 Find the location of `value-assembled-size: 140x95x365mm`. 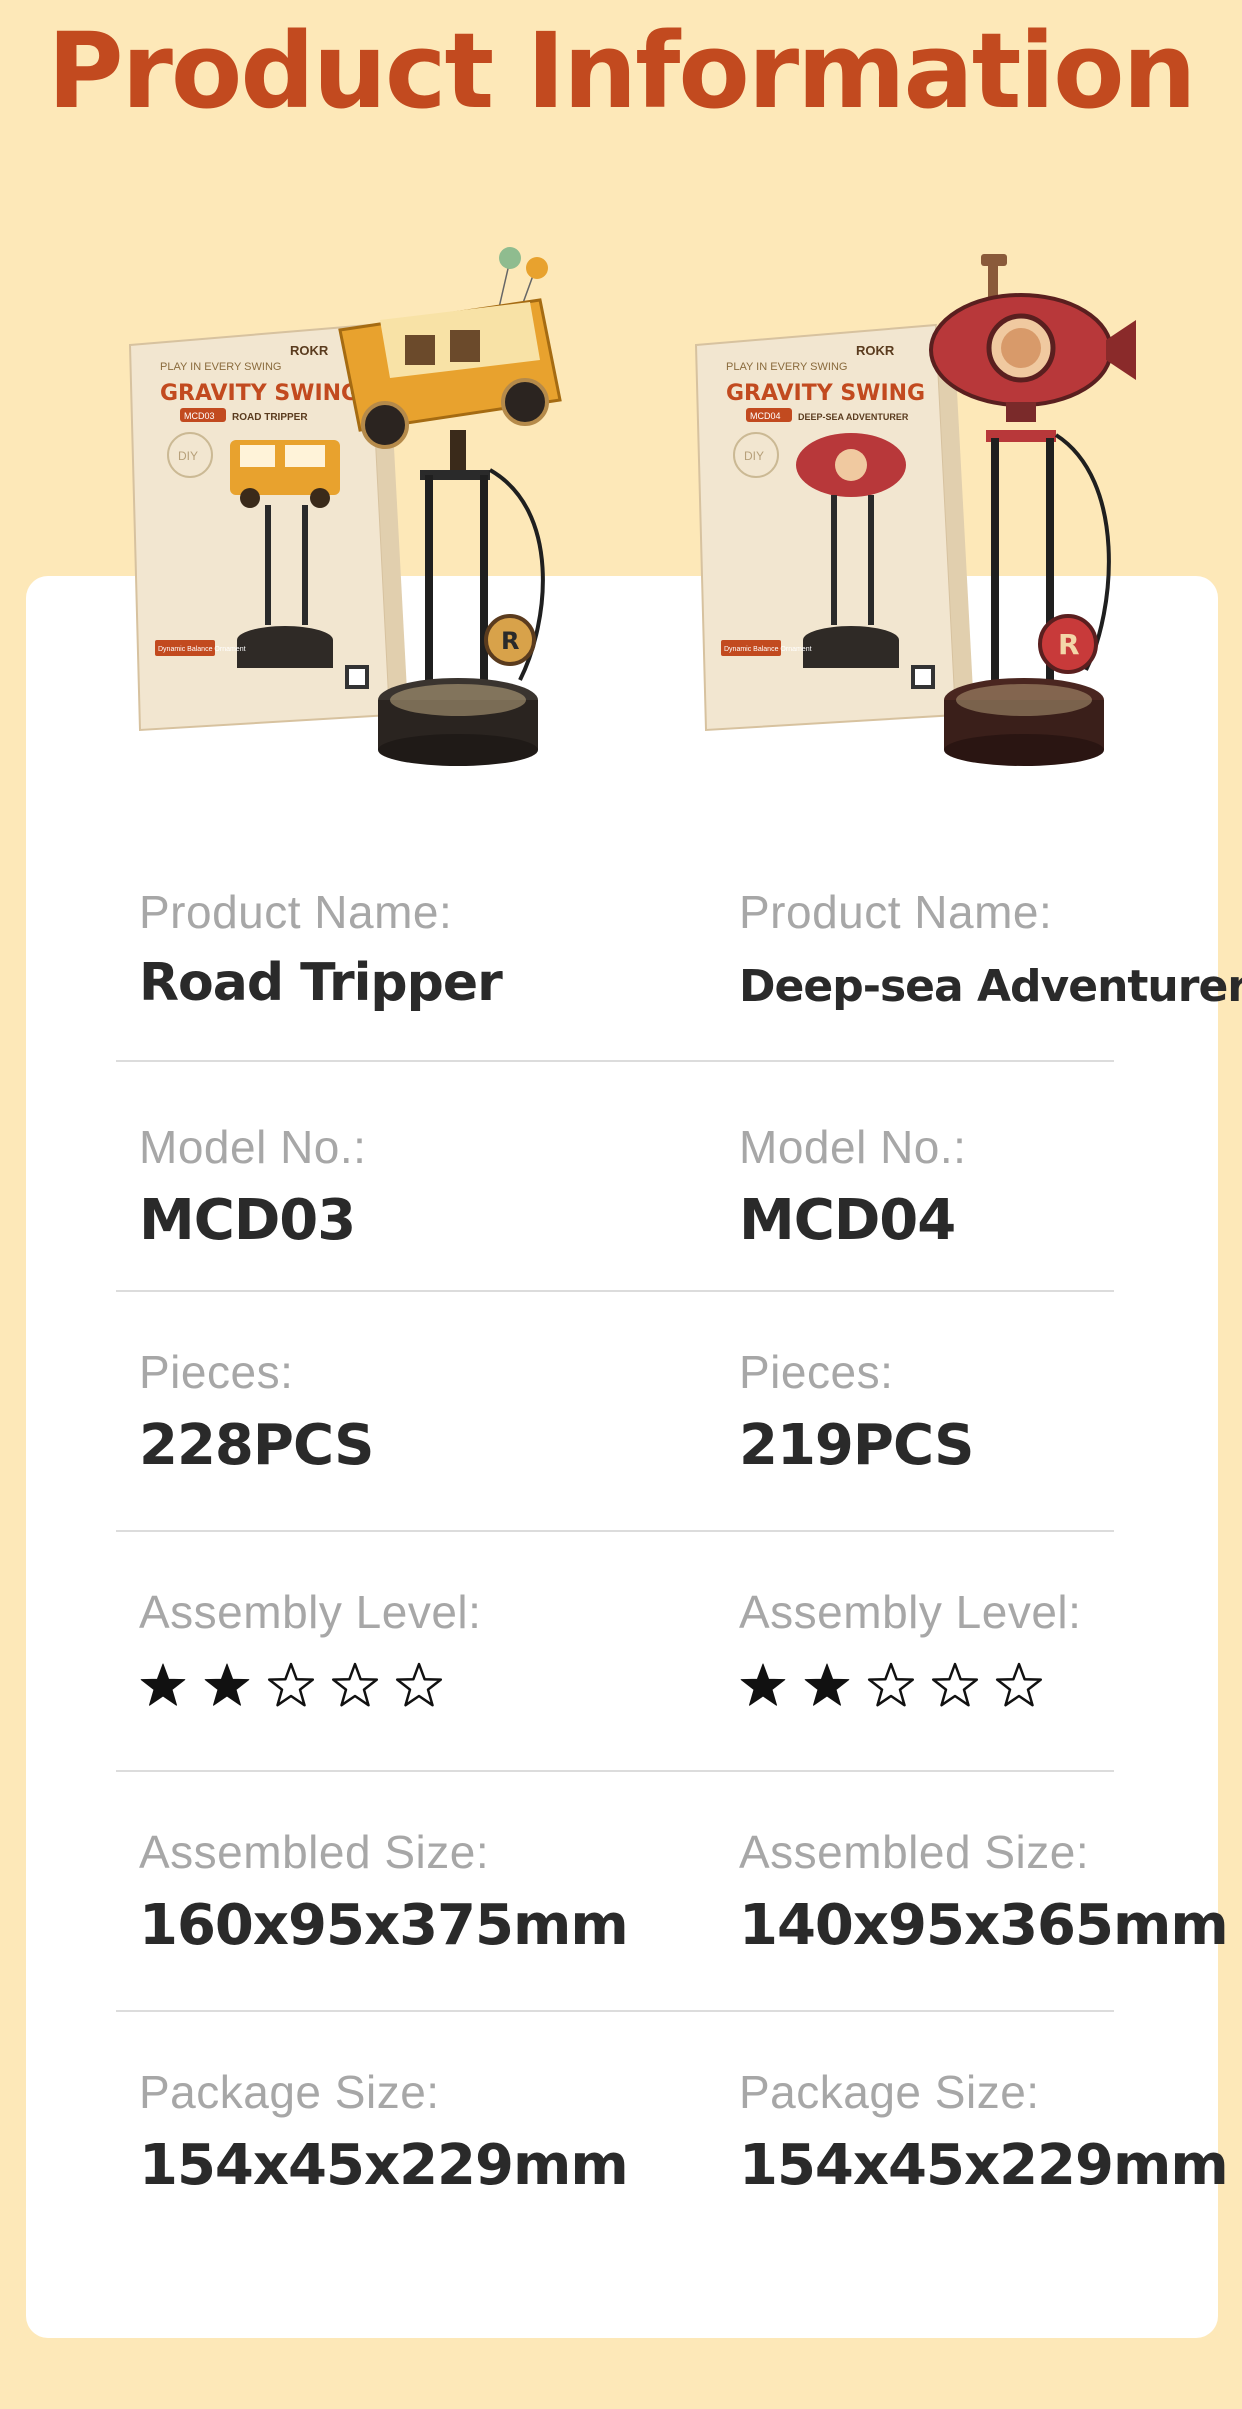

value-assembled-size: 140x95x365mm is located at coordinates (984, 1925).